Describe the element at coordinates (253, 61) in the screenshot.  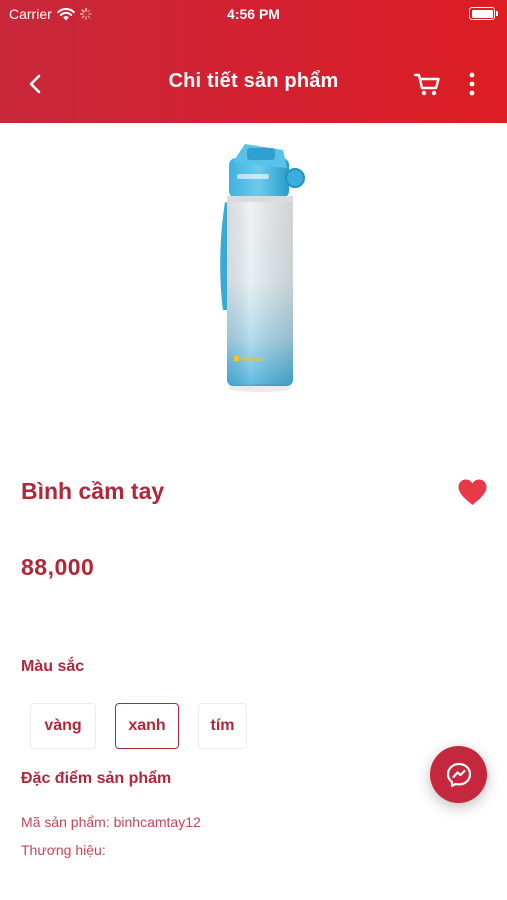
I see `app-header: Carrier 4:56 PM Chi tiết sản phẩm` at that location.